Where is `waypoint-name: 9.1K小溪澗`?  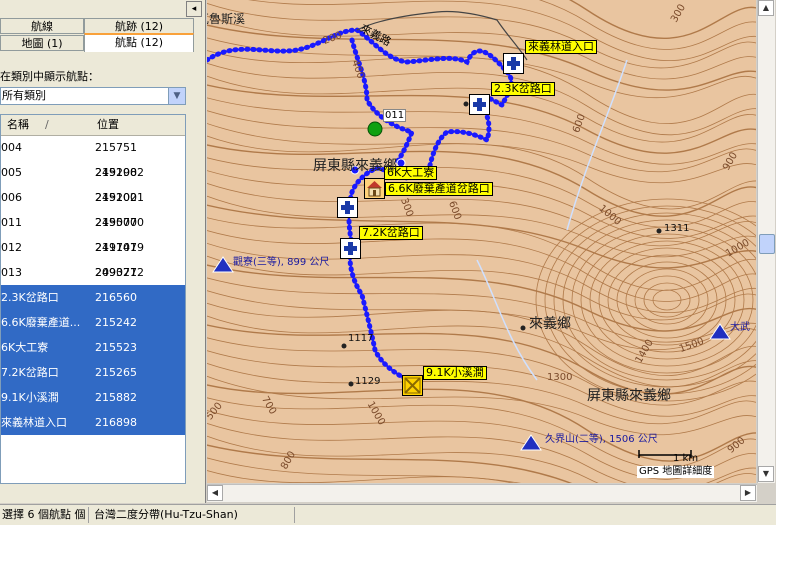
waypoint-name: 9.1K小溪澗 is located at coordinates (30, 397).